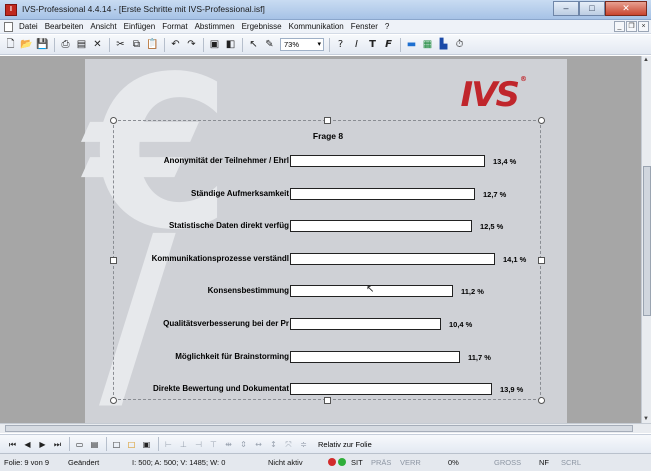 The width and height of the screenshot is (651, 471). I want to click on highlight-frame-icon: □, so click(131, 444).